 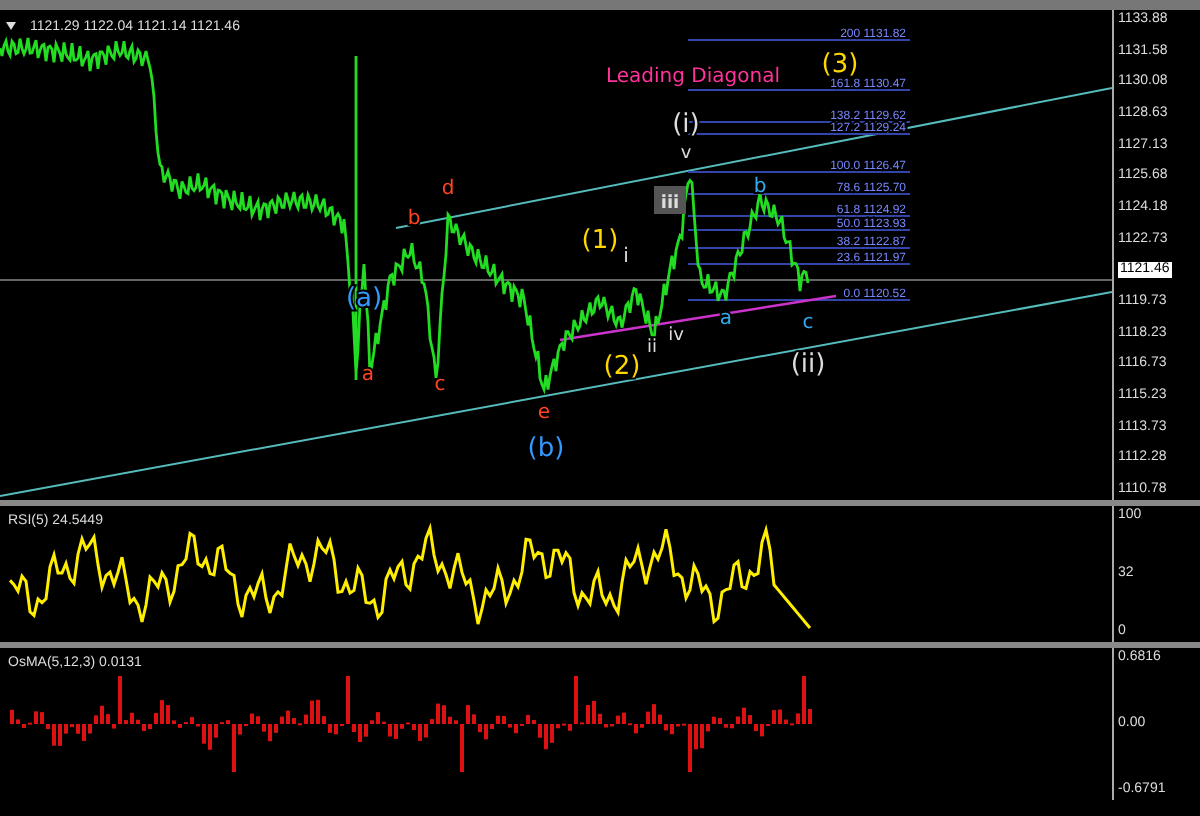 What do you see at coordinates (840, 65) in the screenshot?
I see `wave-label: (3)` at bounding box center [840, 65].